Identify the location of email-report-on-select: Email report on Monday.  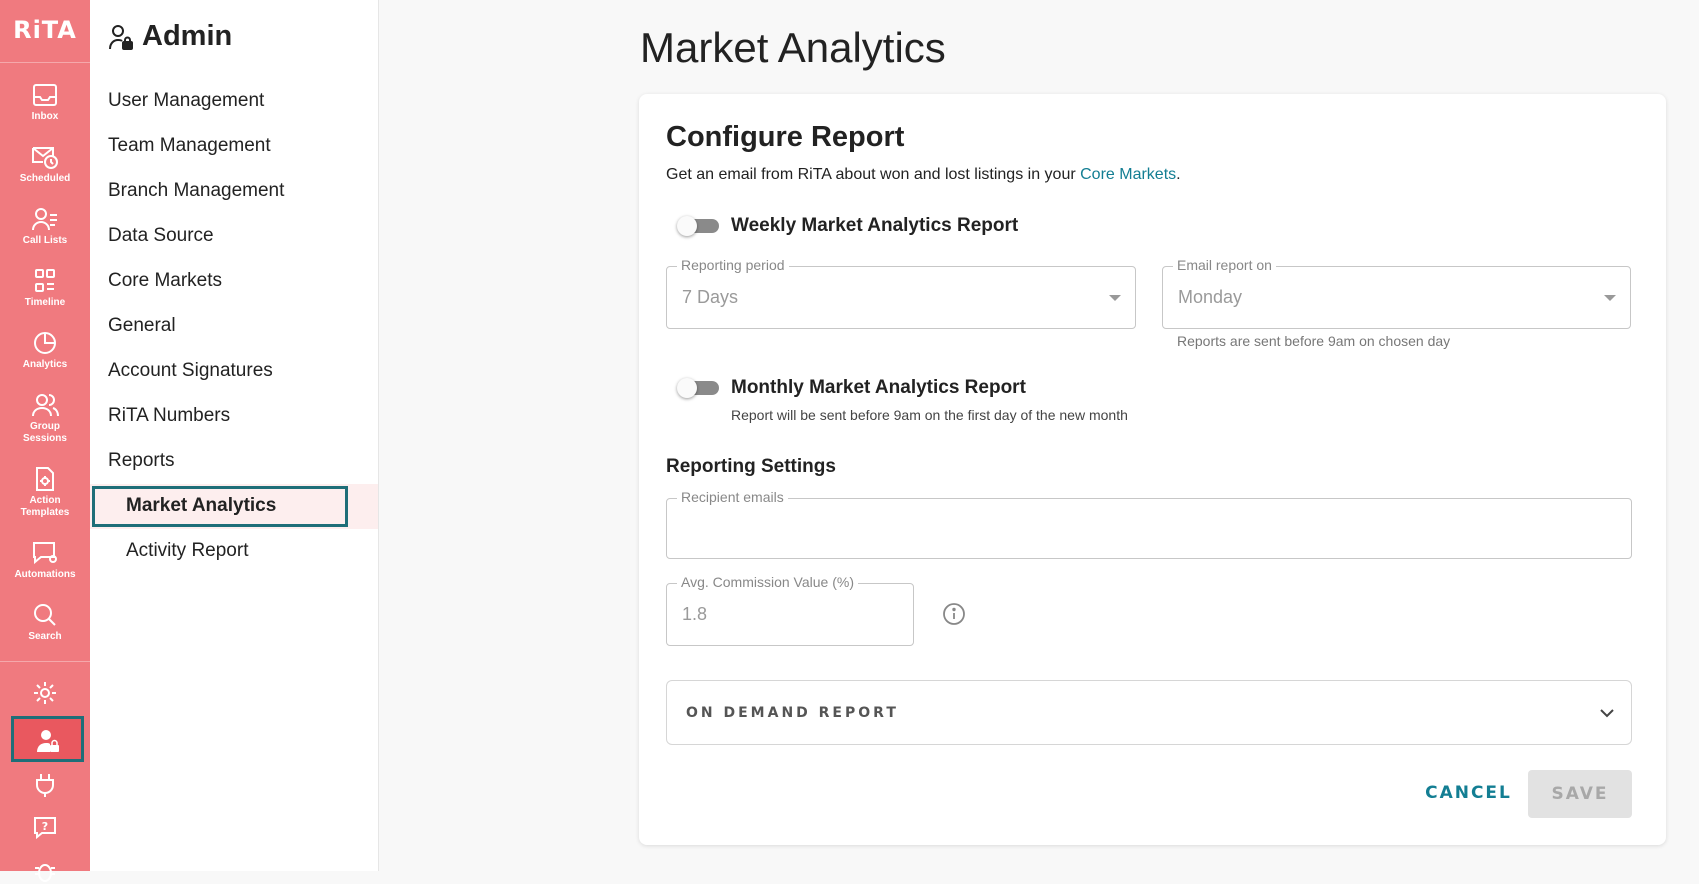
(1396, 293).